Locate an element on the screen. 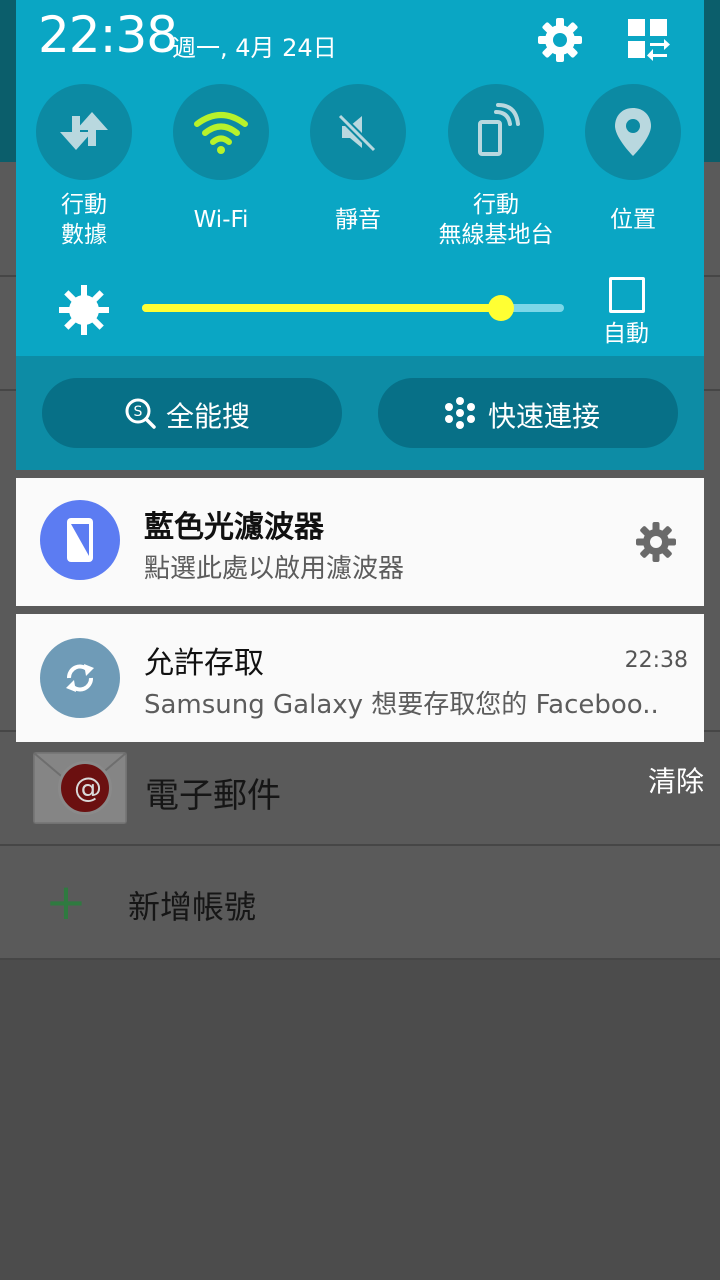 The height and width of the screenshot is (1280, 720). brightness-slider-fill is located at coordinates (321, 308).